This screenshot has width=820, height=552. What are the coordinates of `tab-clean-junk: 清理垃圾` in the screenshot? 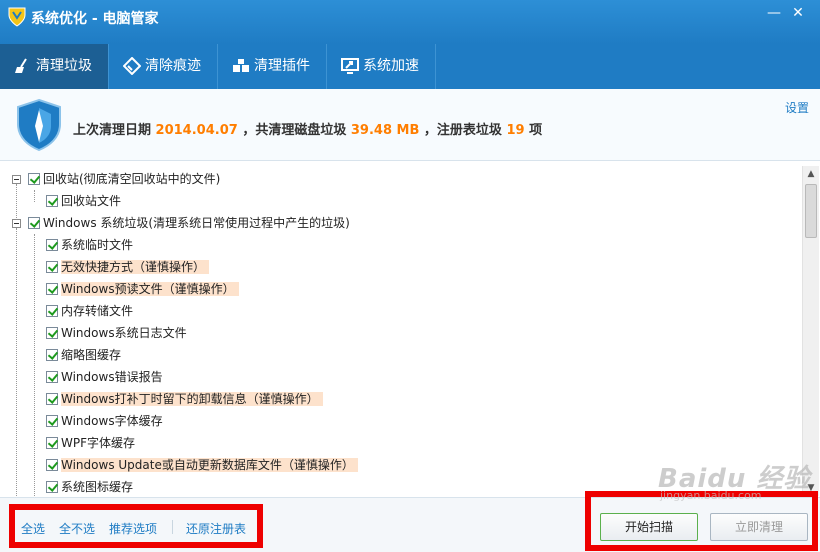 It's located at (54, 66).